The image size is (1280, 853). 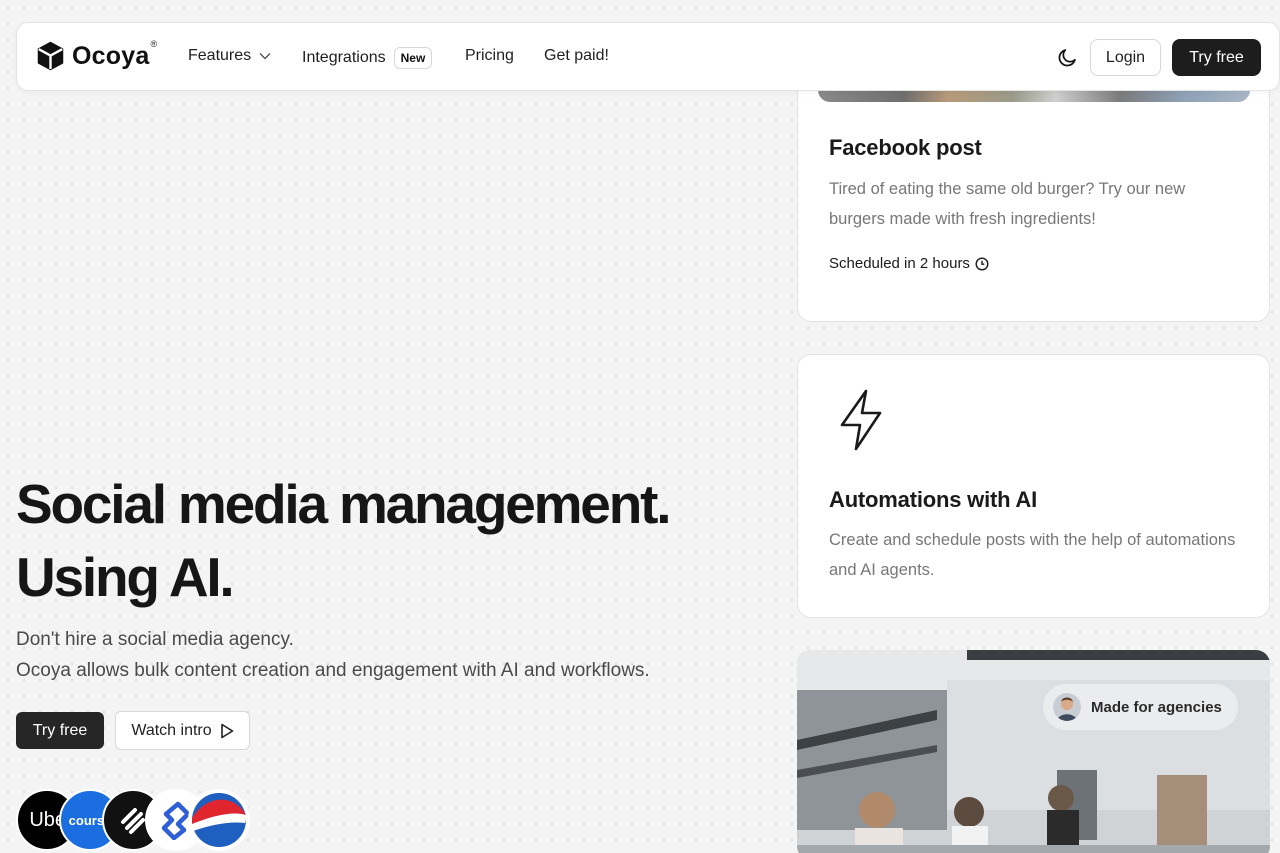 What do you see at coordinates (220, 55) in the screenshot?
I see `nav-features-label: Features` at bounding box center [220, 55].